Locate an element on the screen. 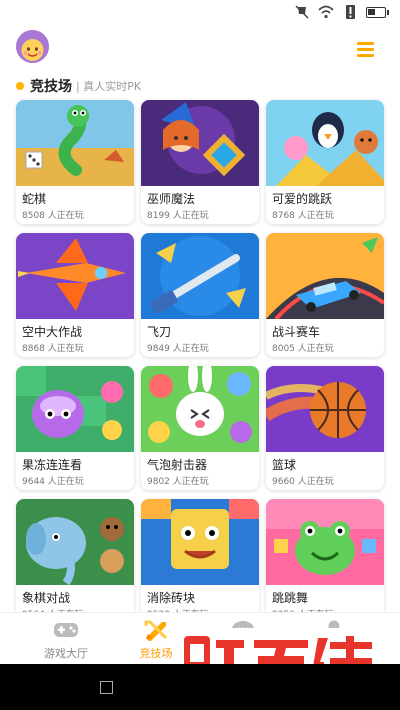 The width and height of the screenshot is (400, 710). game-card-flying-knife: 飞刀 9849 人正在玩 is located at coordinates (200, 295).